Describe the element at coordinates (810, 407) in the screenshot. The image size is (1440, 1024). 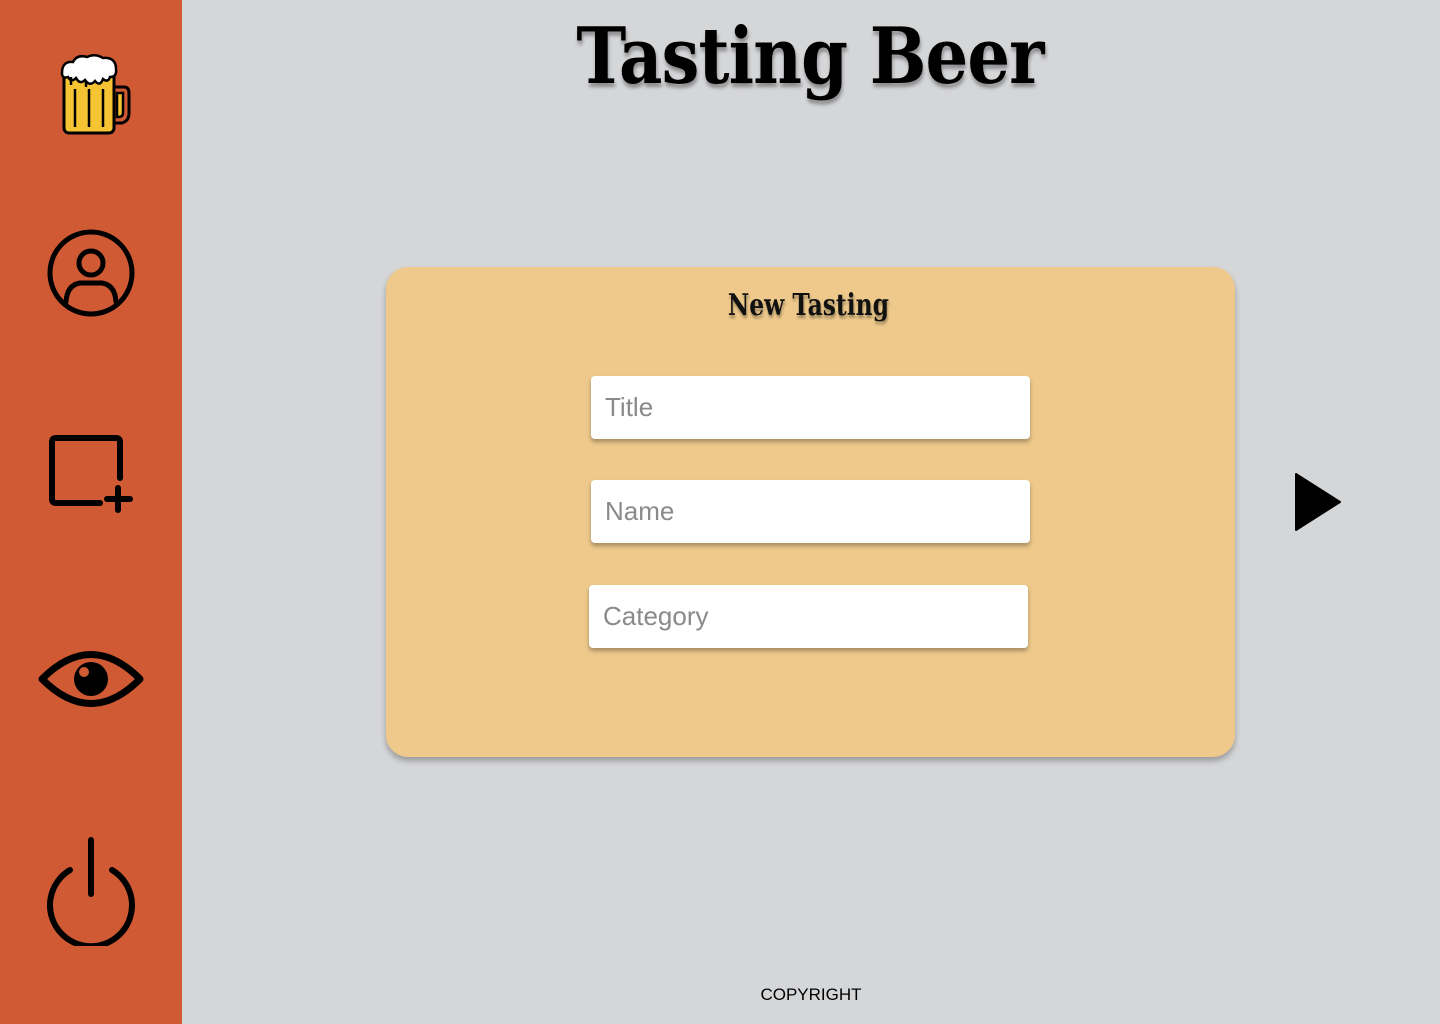
I see `title-input` at that location.